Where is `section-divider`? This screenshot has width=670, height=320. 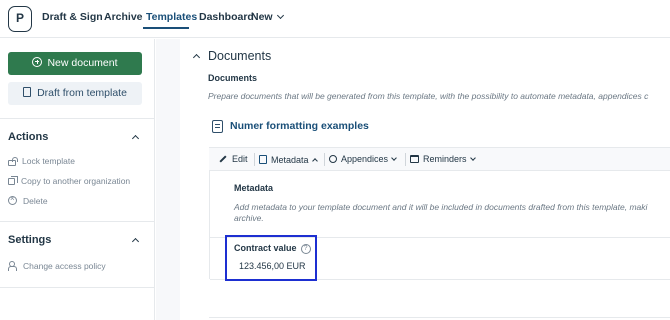
section-divider is located at coordinates (439, 317).